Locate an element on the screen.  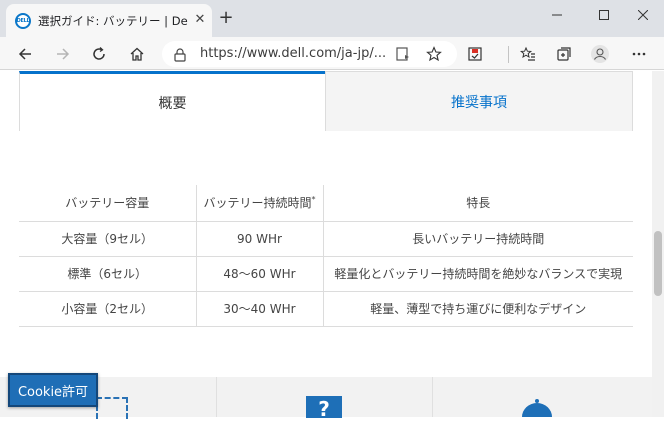
footnote-mark: * is located at coordinates (313, 200).